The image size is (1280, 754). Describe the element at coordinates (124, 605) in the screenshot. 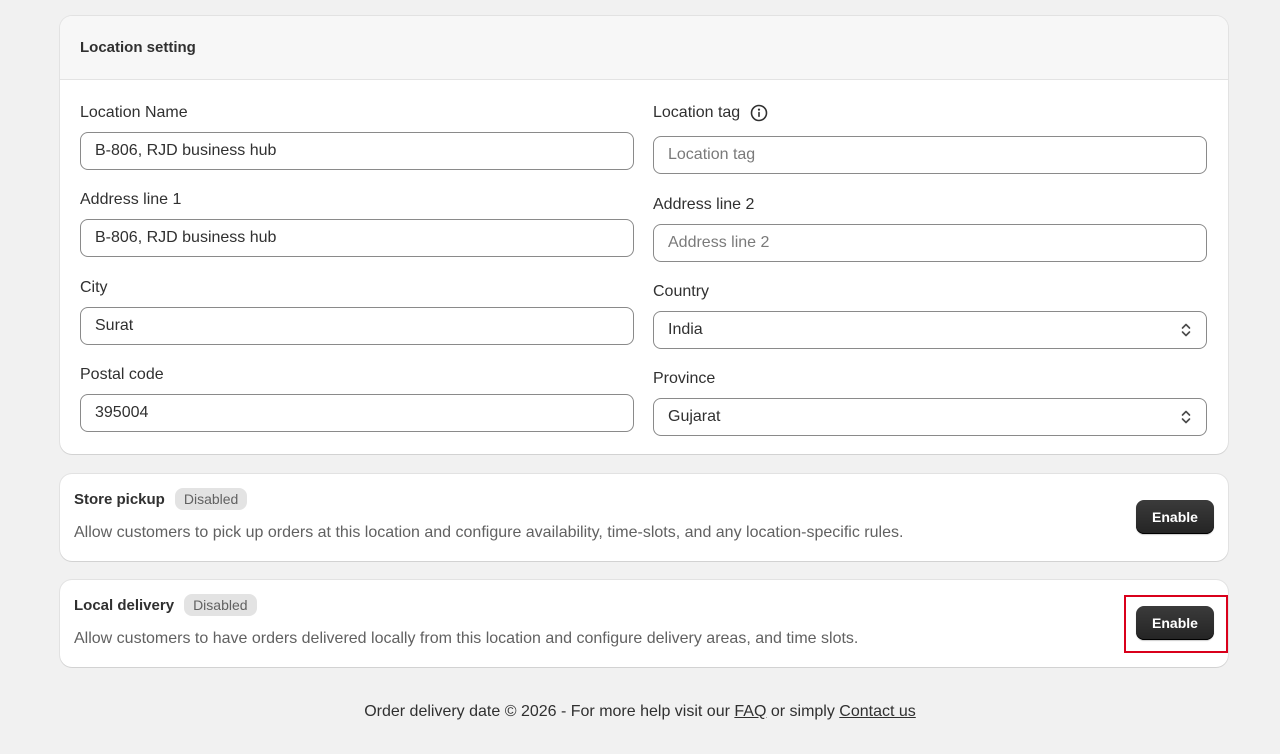

I see `local-delivery-title: Local delivery` at that location.